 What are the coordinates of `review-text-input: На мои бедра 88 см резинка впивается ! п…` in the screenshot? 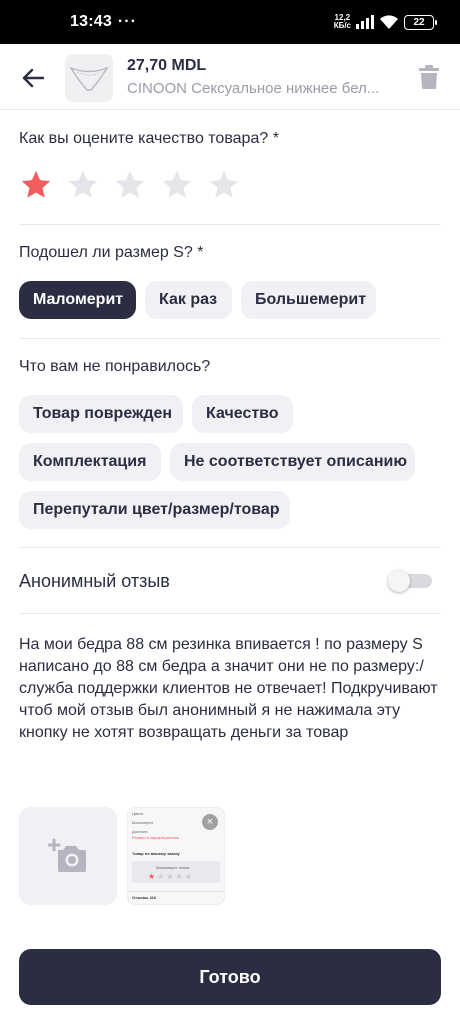 It's located at (230, 689).